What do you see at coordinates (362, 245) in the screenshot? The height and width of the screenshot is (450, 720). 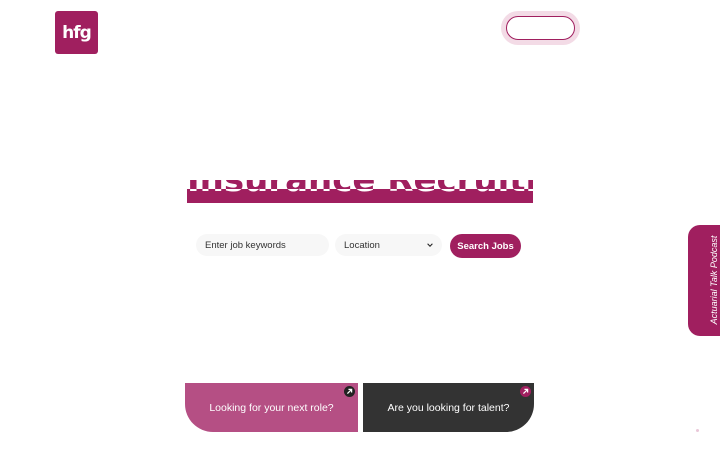 I see `location-selected-value: Location` at bounding box center [362, 245].